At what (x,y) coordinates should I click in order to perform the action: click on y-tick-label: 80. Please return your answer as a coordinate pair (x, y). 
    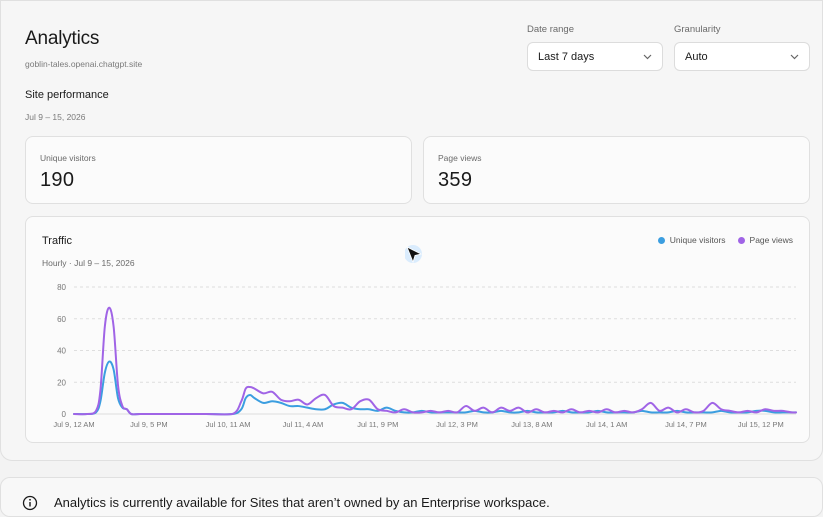
    Looking at the image, I should click on (61, 287).